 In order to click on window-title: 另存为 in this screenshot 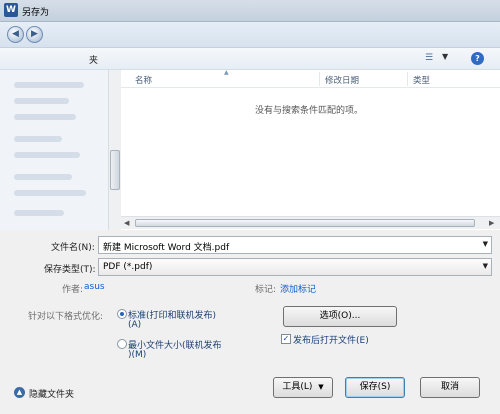, I will do `click(36, 13)`.